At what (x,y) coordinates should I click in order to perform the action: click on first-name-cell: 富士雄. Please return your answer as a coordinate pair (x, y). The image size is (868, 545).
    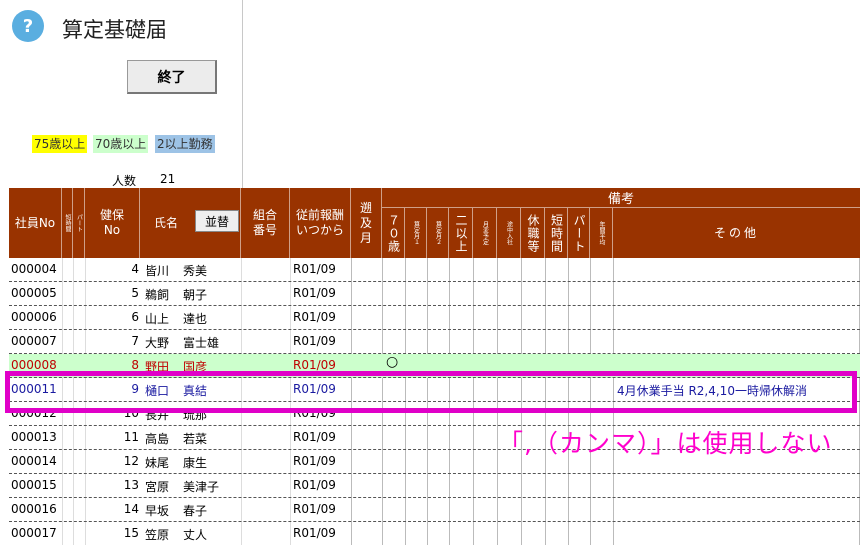
    Looking at the image, I should click on (201, 342).